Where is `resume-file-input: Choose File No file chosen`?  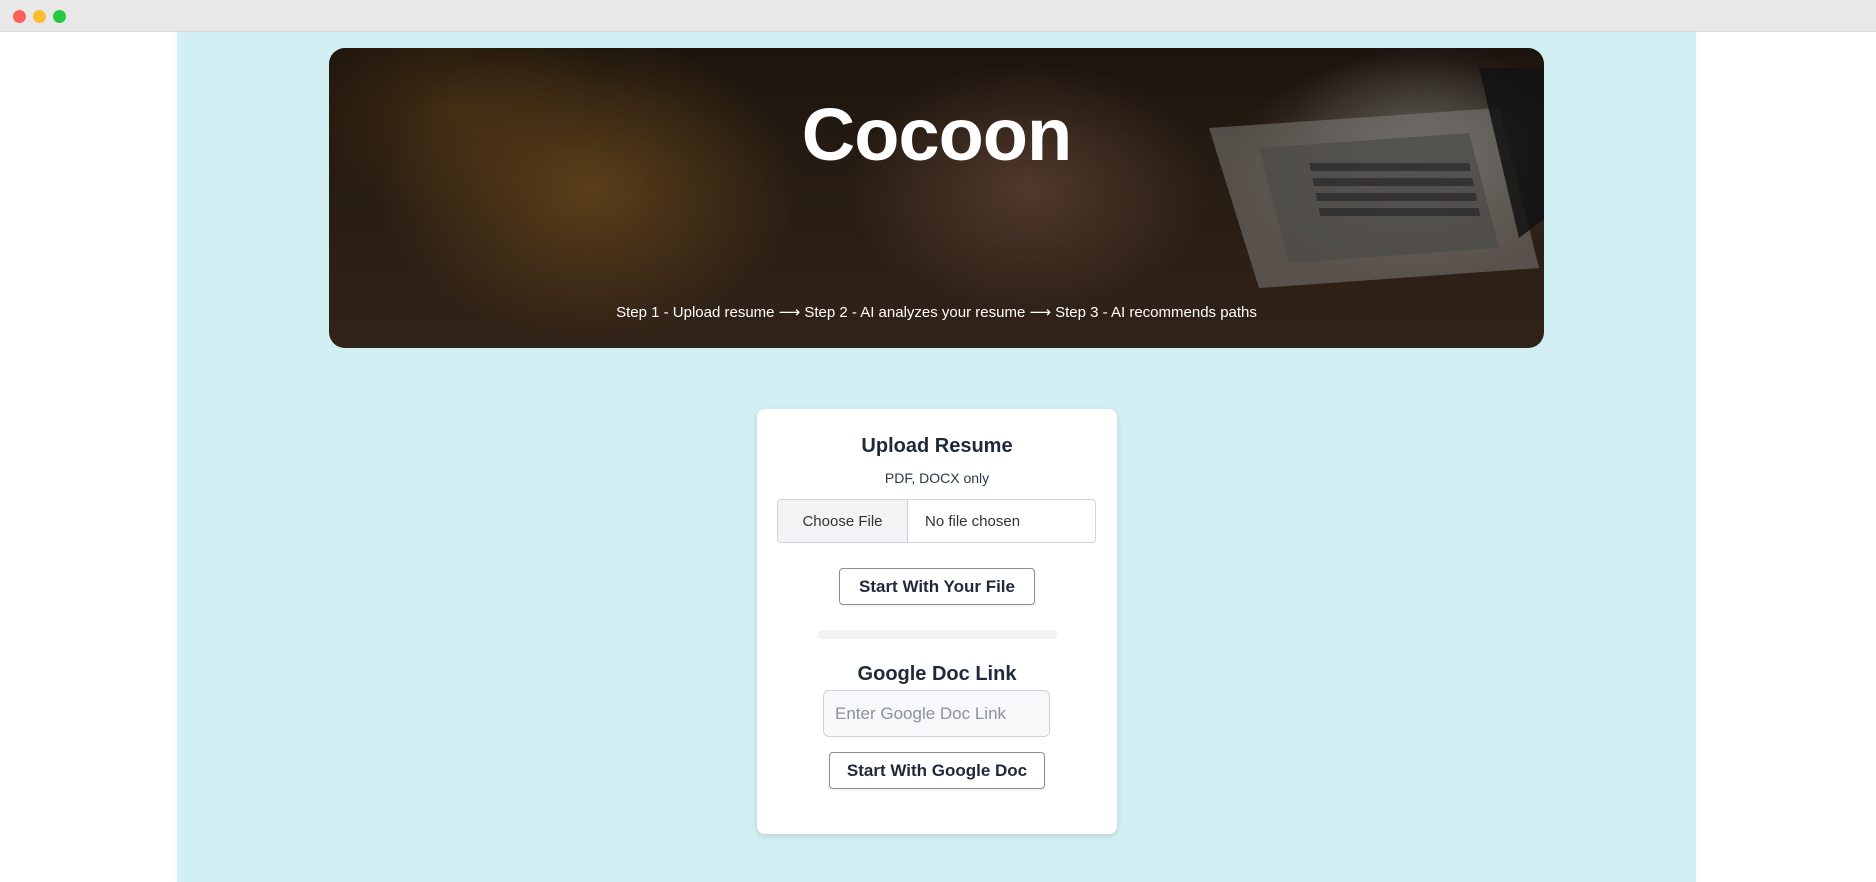
resume-file-input: Choose File No file chosen is located at coordinates (936, 521).